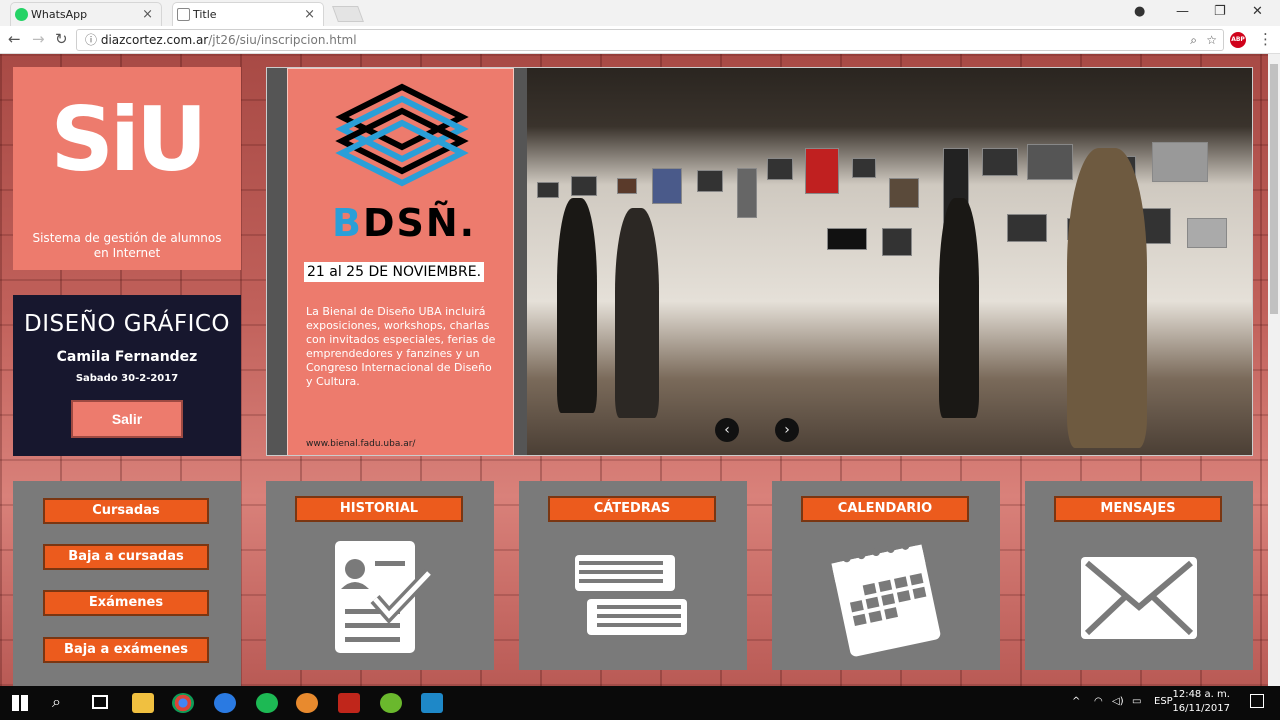 The height and width of the screenshot is (720, 1280). I want to click on logout-button: Salir, so click(127, 419).